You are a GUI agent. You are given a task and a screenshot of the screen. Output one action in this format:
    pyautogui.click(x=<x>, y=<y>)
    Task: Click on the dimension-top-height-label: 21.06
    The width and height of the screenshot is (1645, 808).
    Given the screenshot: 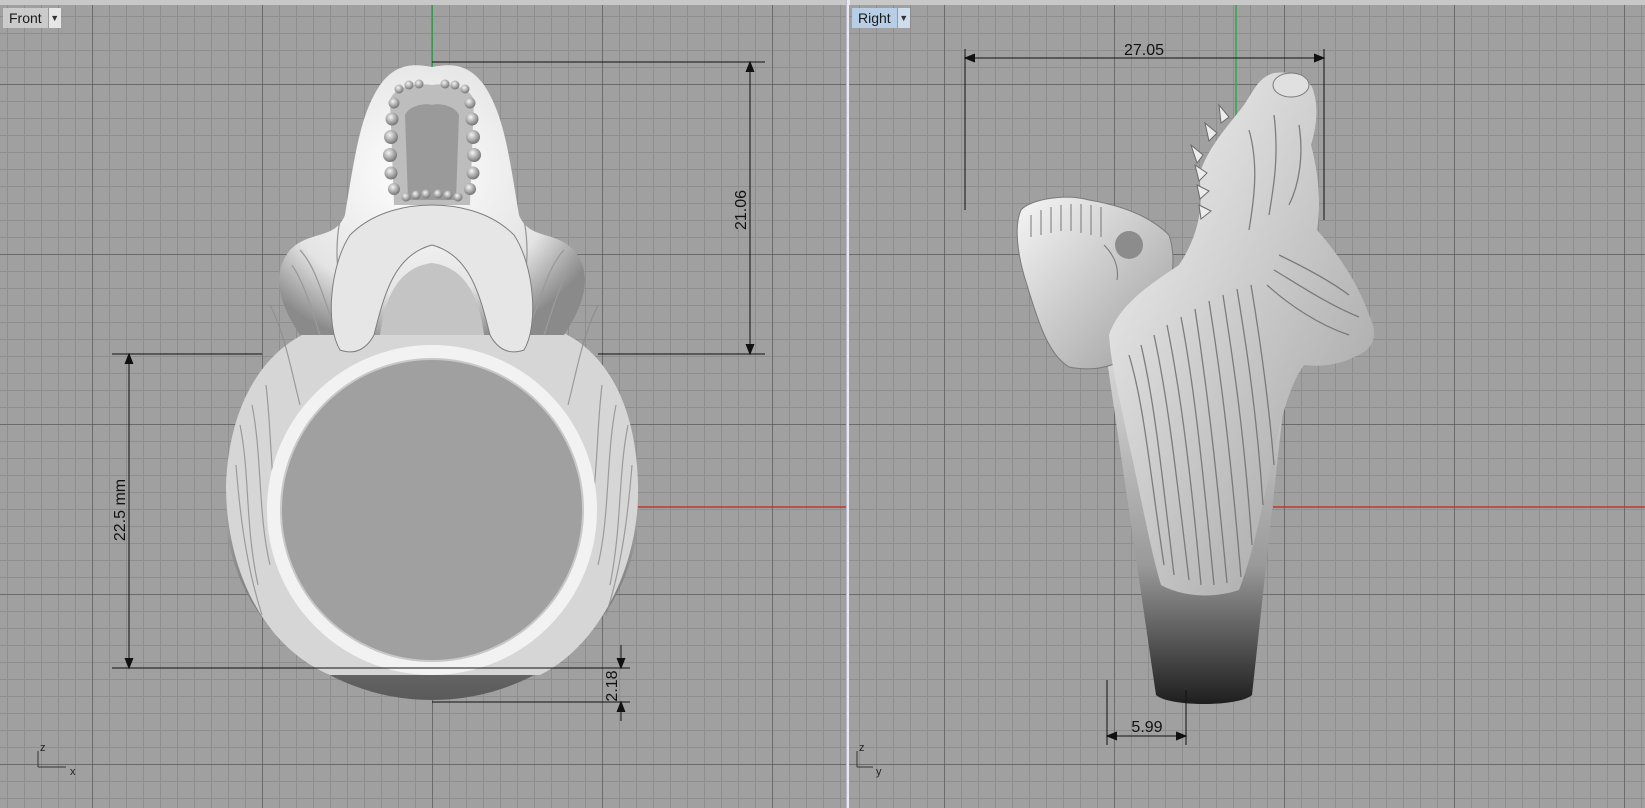 What is the action you would take?
    pyautogui.click(x=741, y=210)
    